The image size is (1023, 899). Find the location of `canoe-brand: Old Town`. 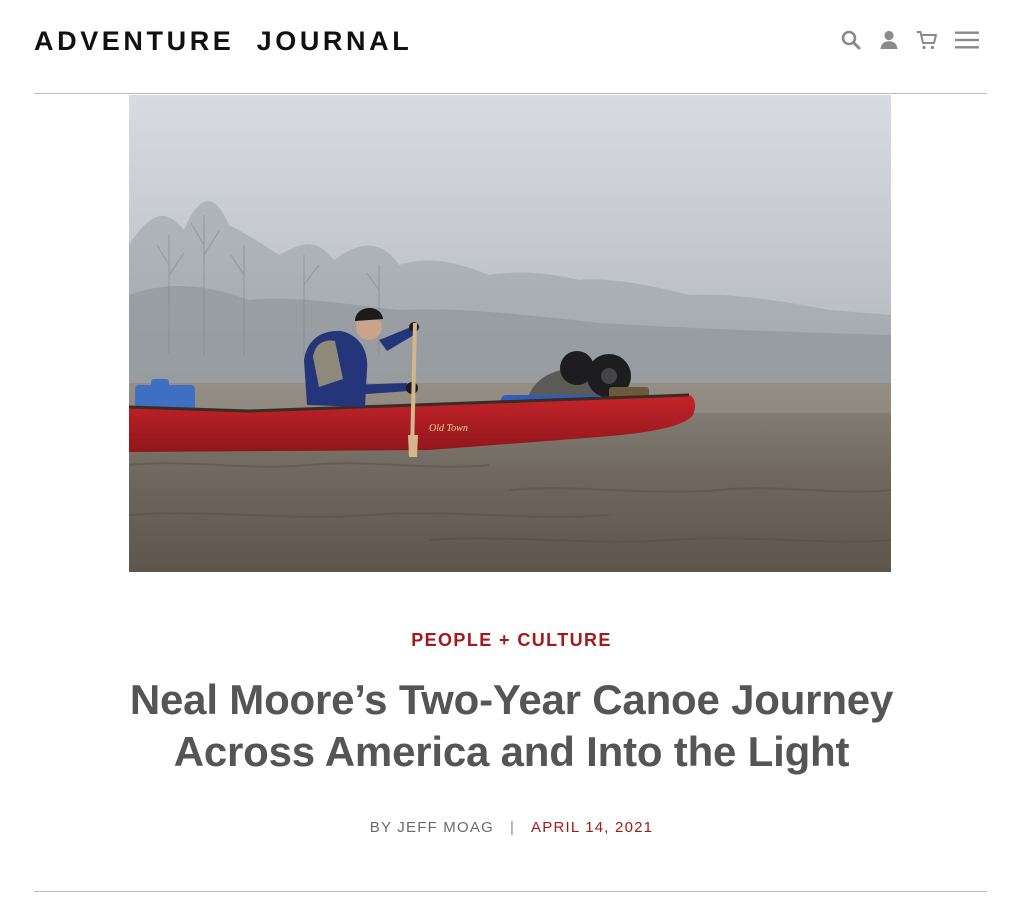

canoe-brand: Old Town is located at coordinates (448, 428).